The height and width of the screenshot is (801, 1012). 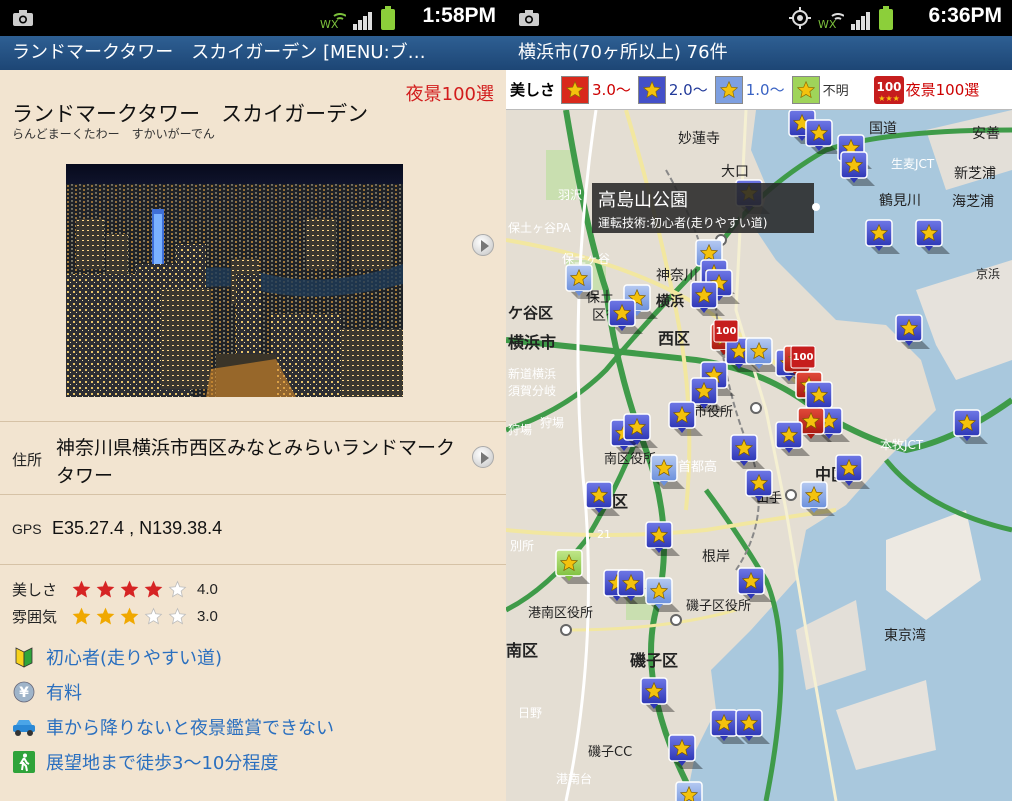 What do you see at coordinates (674, 338) in the screenshot?
I see `map-label: 西区` at bounding box center [674, 338].